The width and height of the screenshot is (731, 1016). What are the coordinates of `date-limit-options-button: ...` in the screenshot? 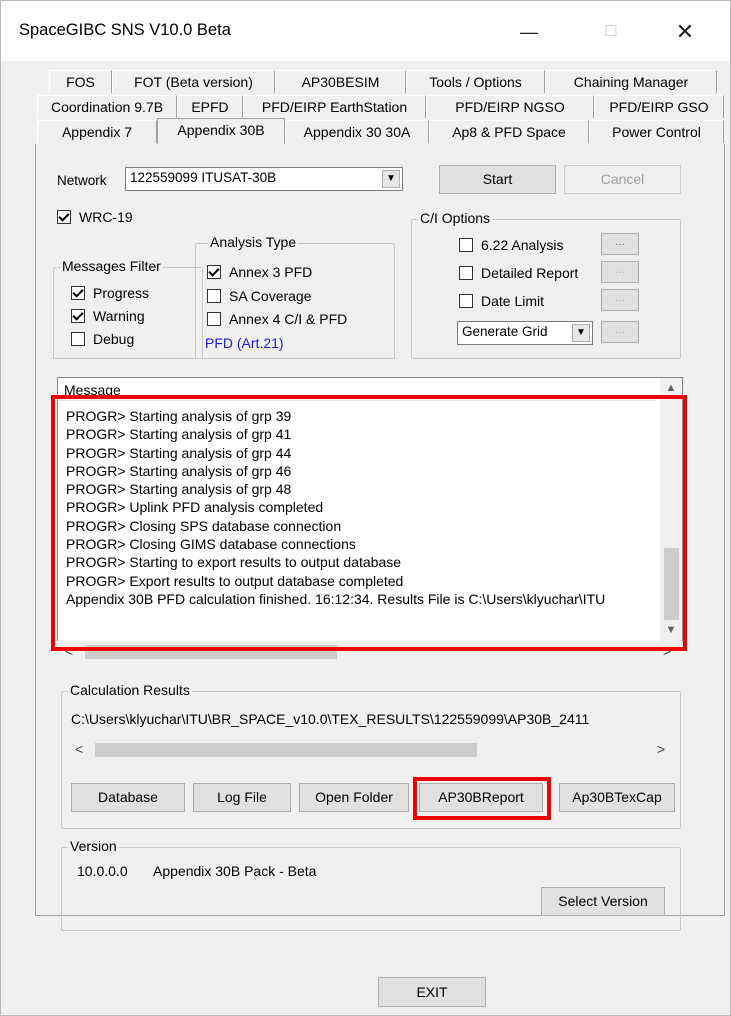 It's located at (620, 300).